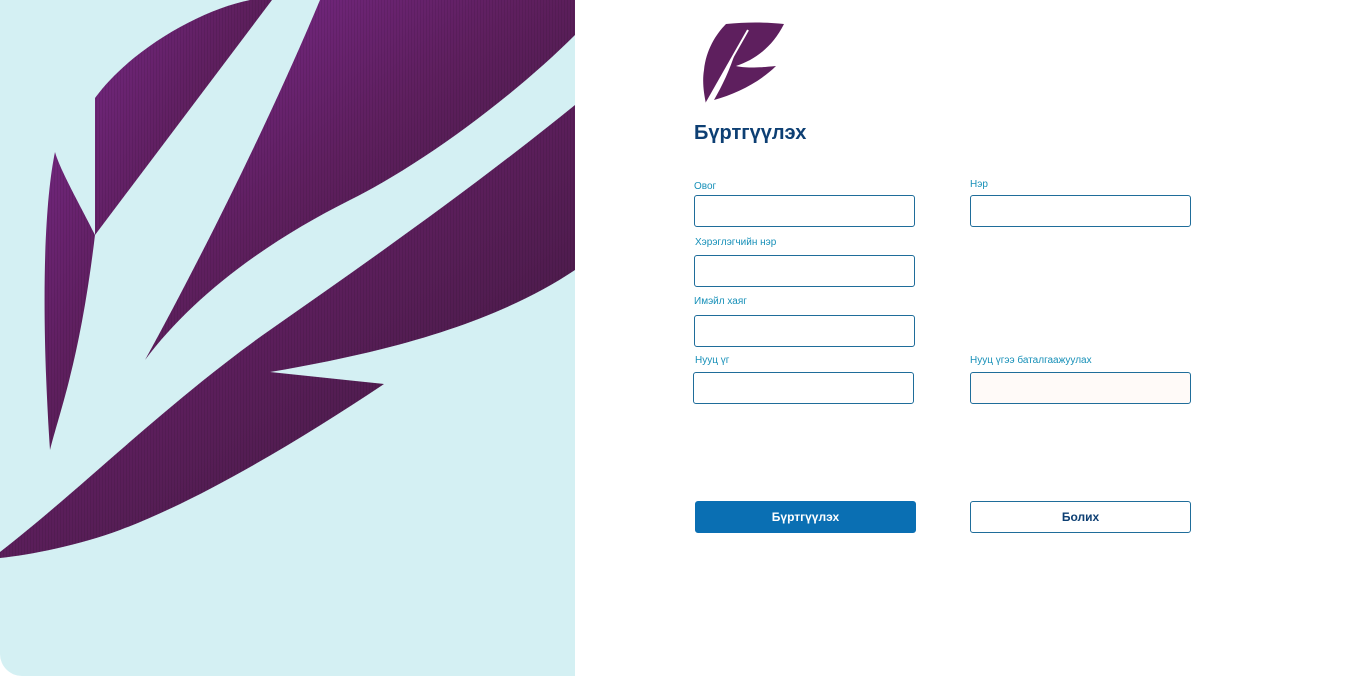 Image resolution: width=1355 pixels, height=676 pixels. Describe the element at coordinates (805, 517) in the screenshot. I see `register-button: Бүртгүүлэх` at that location.